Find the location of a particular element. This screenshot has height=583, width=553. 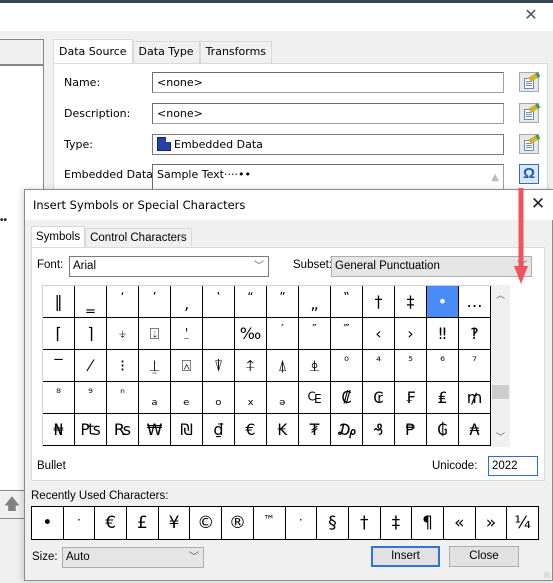

symbol-cell: € is located at coordinates (251, 430).